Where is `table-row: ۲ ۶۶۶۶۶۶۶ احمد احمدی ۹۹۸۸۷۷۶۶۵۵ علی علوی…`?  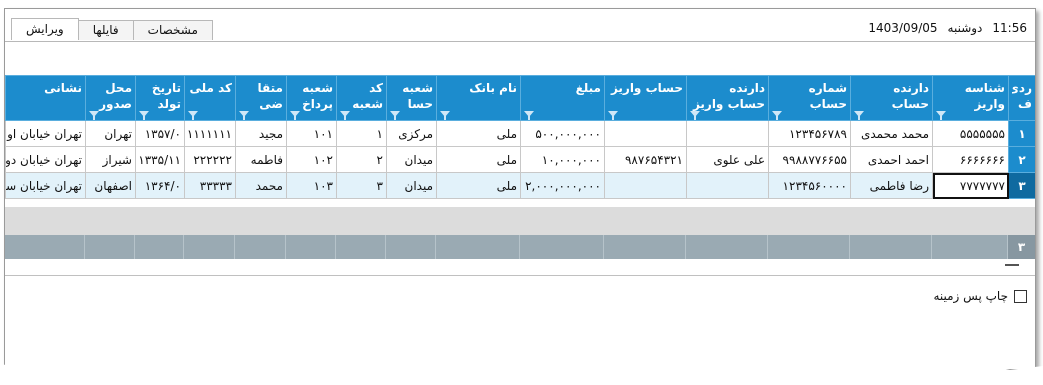
table-row: ۲ ۶۶۶۶۶۶۶ احمد احمدی ۹۹۸۸۷۷۶۶۵۵ علی علوی… is located at coordinates (520, 159).